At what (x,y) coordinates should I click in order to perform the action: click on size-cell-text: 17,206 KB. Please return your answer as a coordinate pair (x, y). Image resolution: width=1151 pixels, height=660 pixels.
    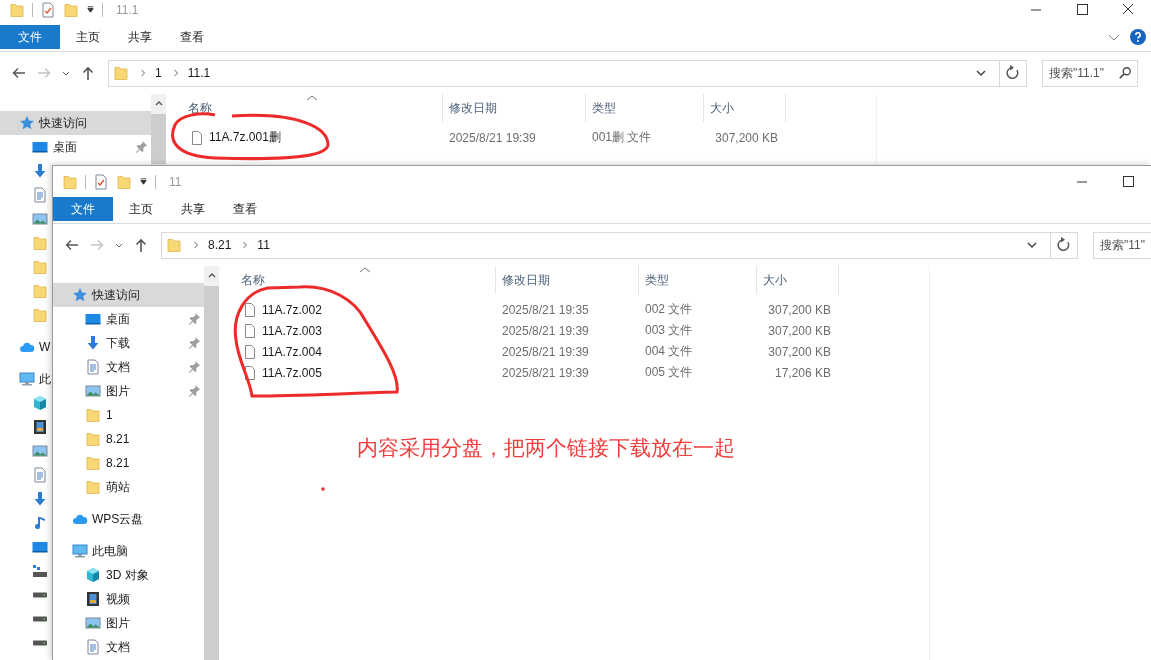
    Looking at the image, I should click on (802, 372).